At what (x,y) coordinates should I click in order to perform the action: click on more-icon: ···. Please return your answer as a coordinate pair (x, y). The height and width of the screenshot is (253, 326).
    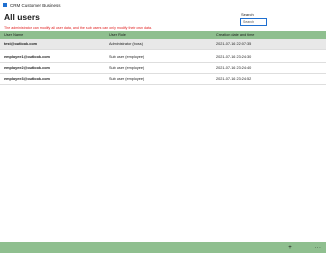
    Looking at the image, I should click on (318, 247).